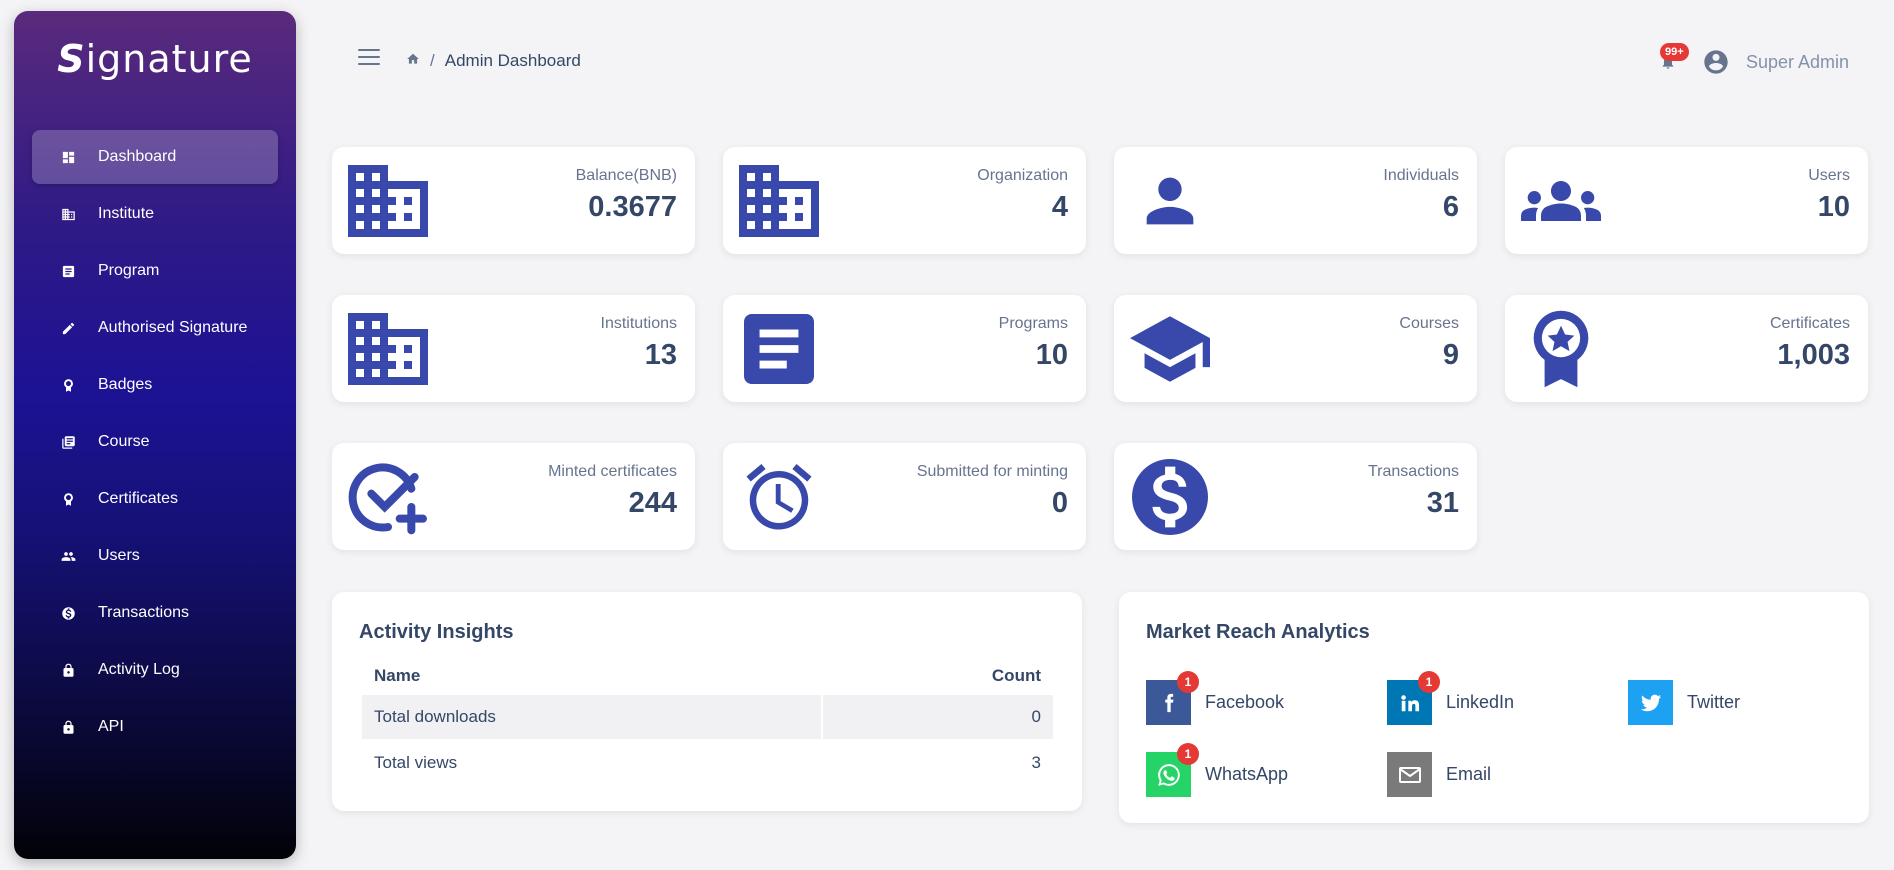 The height and width of the screenshot is (870, 1894). I want to click on stat-label: Submitted for minting, so click(992, 471).